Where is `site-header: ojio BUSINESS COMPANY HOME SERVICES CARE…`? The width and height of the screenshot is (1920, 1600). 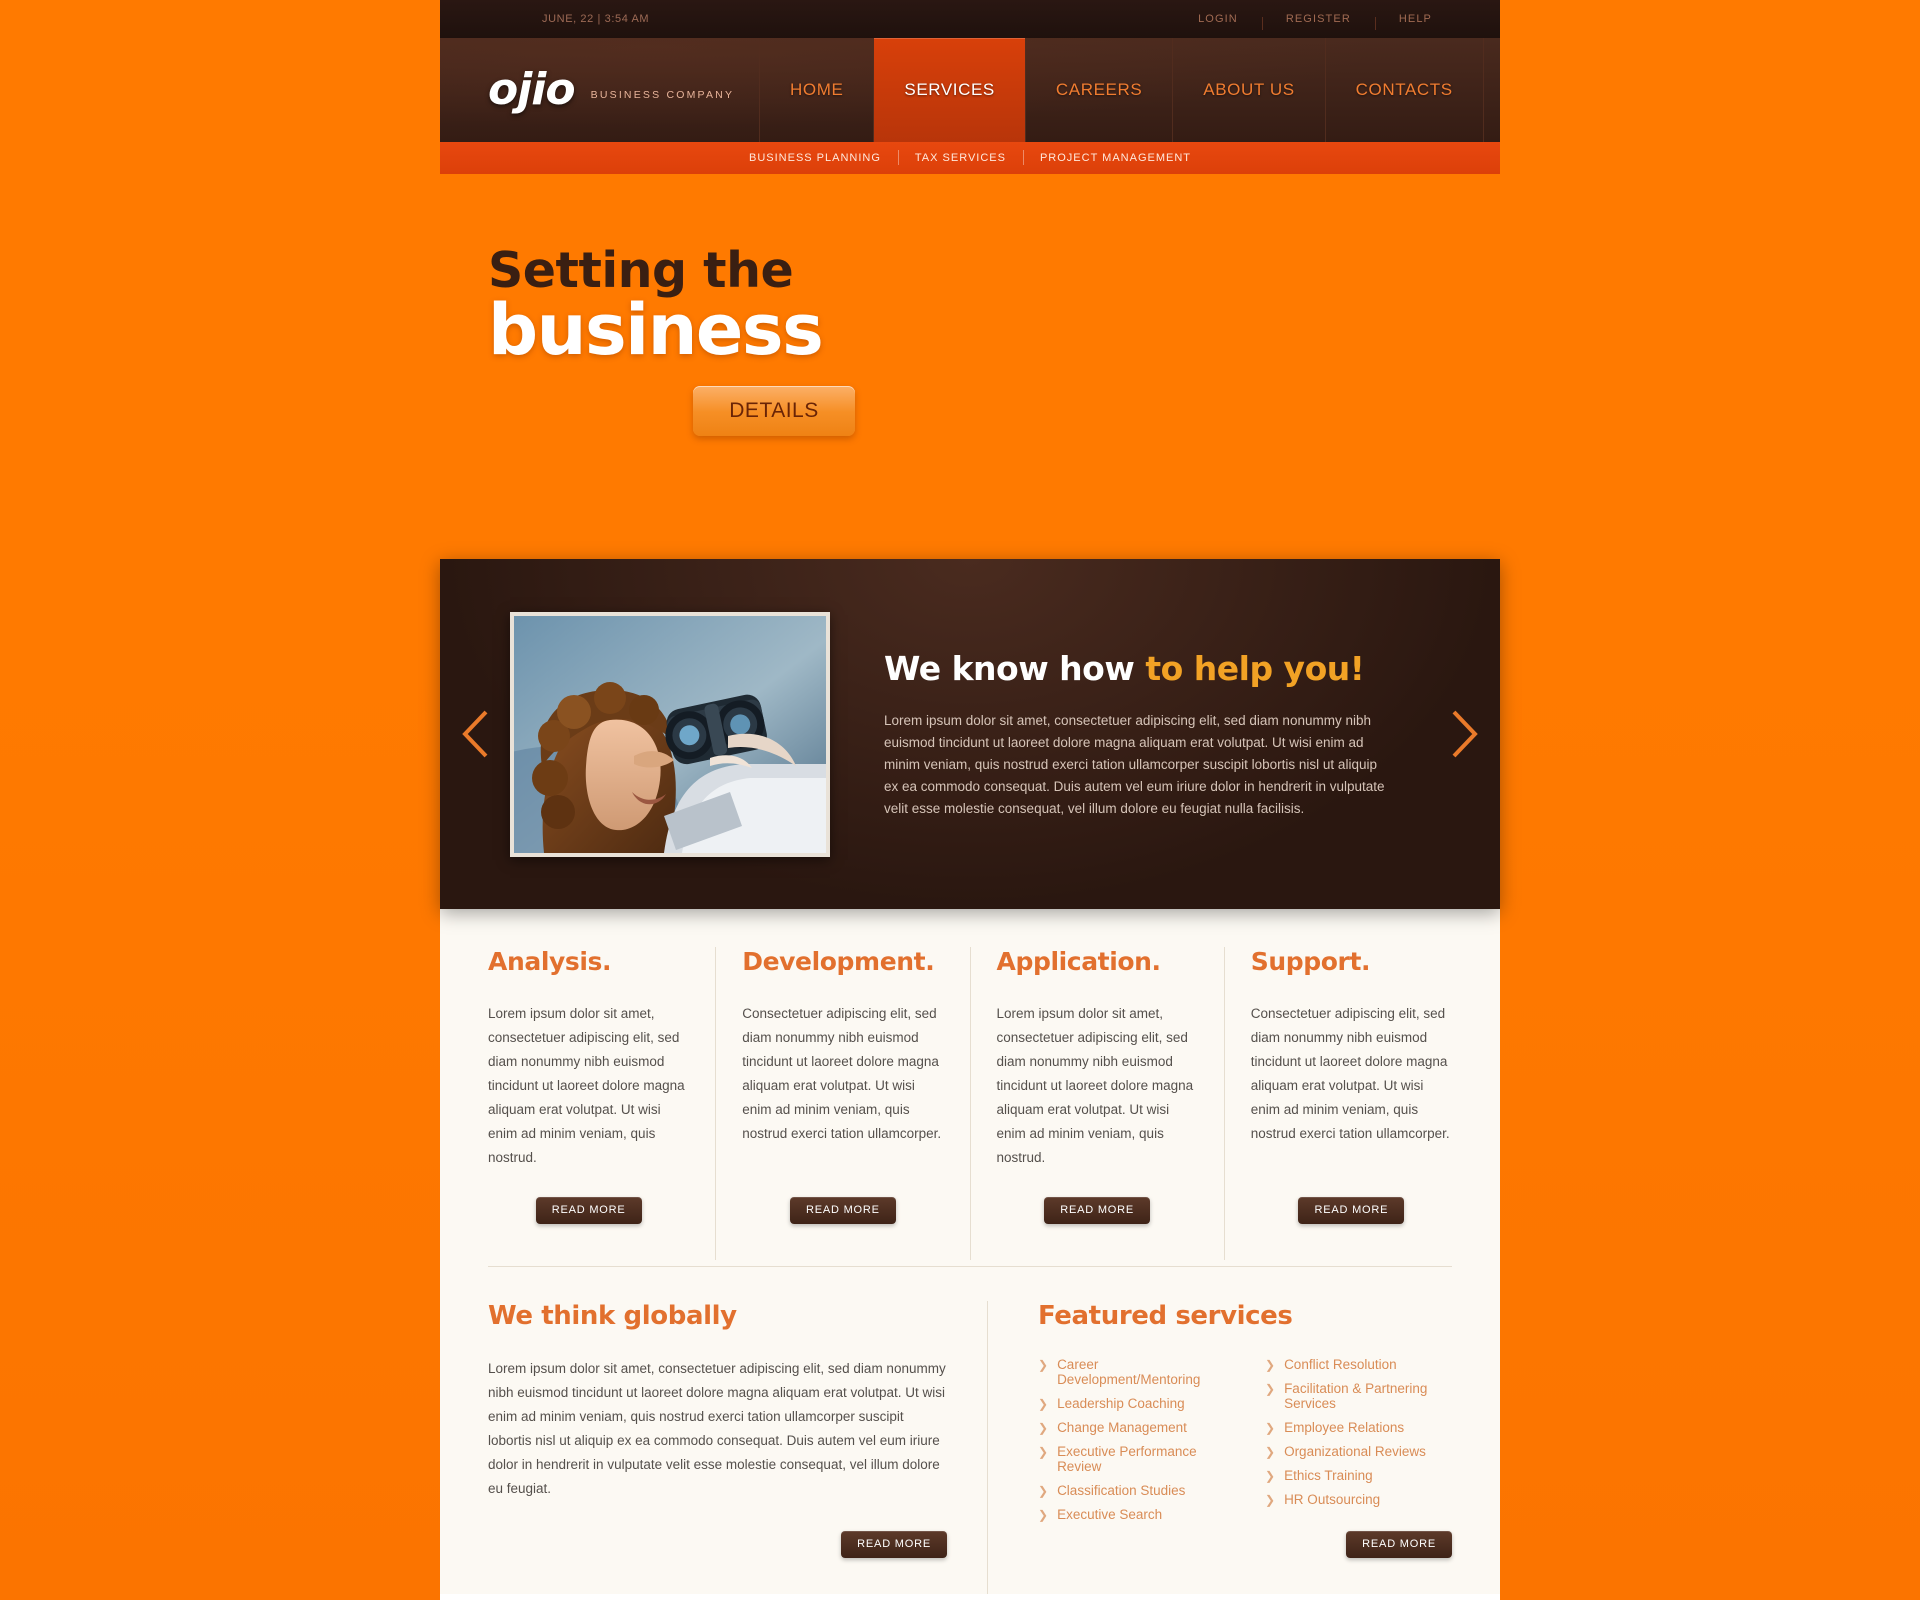
site-header: ojio BUSINESS COMPANY HOME SERVICES CARE… is located at coordinates (970, 90).